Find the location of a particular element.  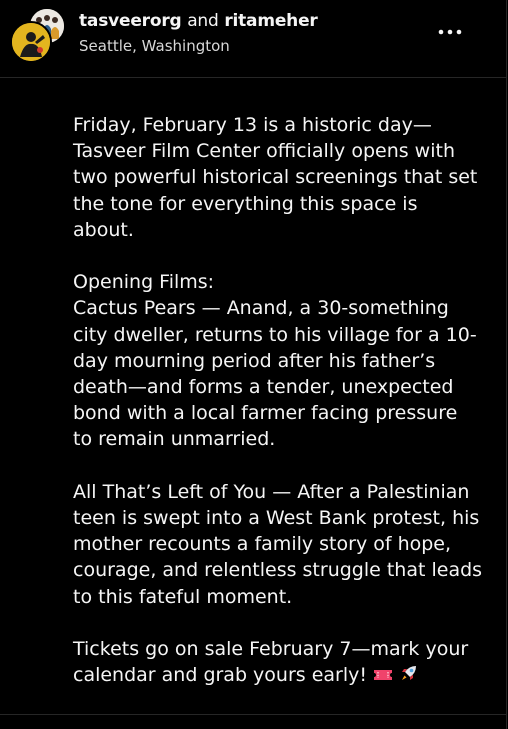

rocket-icon is located at coordinates (409, 676).